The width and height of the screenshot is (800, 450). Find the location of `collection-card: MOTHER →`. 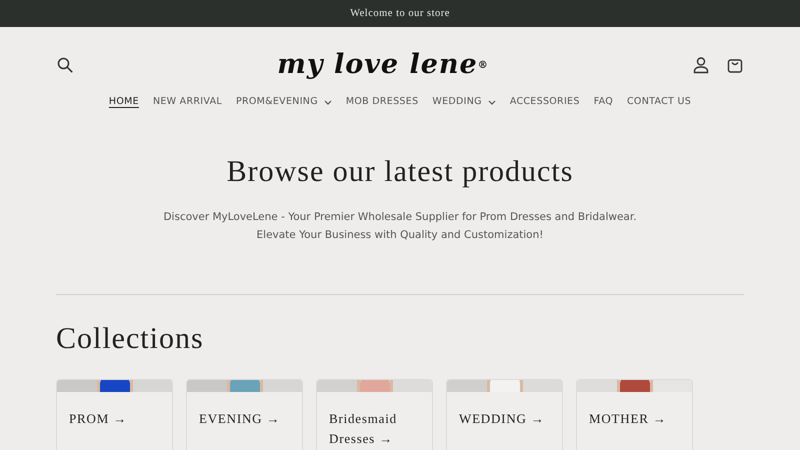

collection-card: MOTHER → is located at coordinates (634, 414).